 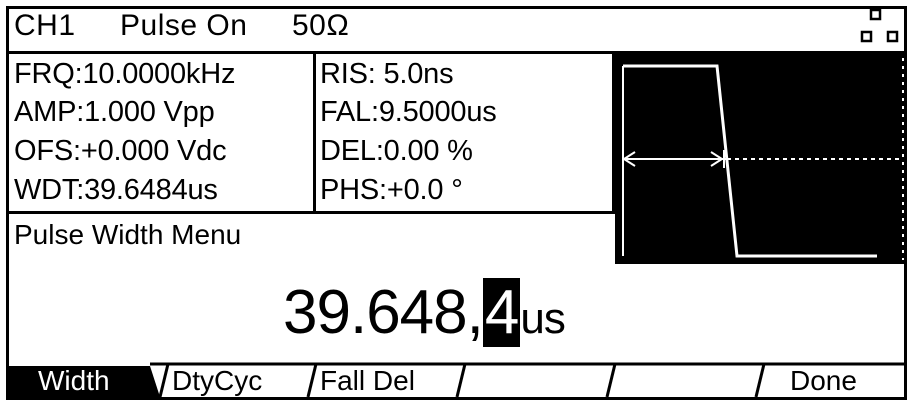 I want to click on softkey-width: Width, so click(x=74, y=381).